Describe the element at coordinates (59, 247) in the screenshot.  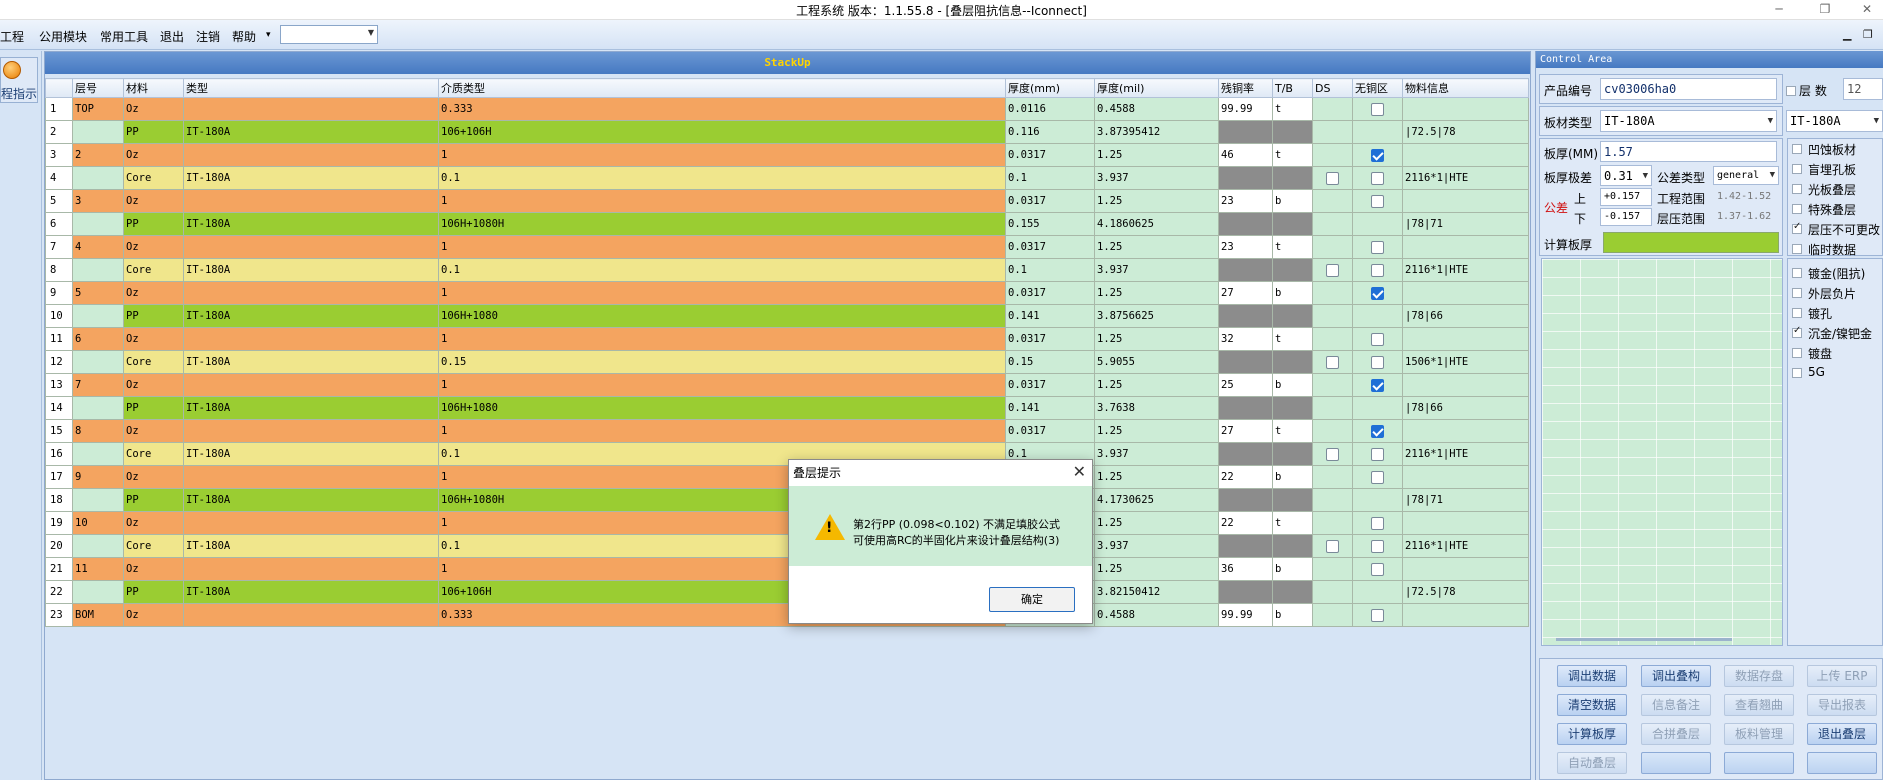
I see `row-number: 7` at that location.